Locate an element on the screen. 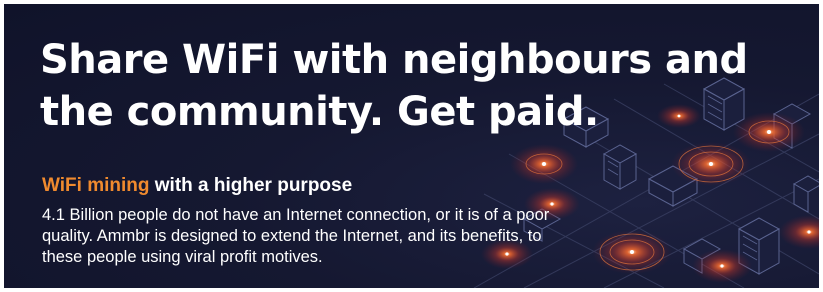 The image size is (823, 292). subheading: WiFi mining with a higher purpose is located at coordinates (197, 186).